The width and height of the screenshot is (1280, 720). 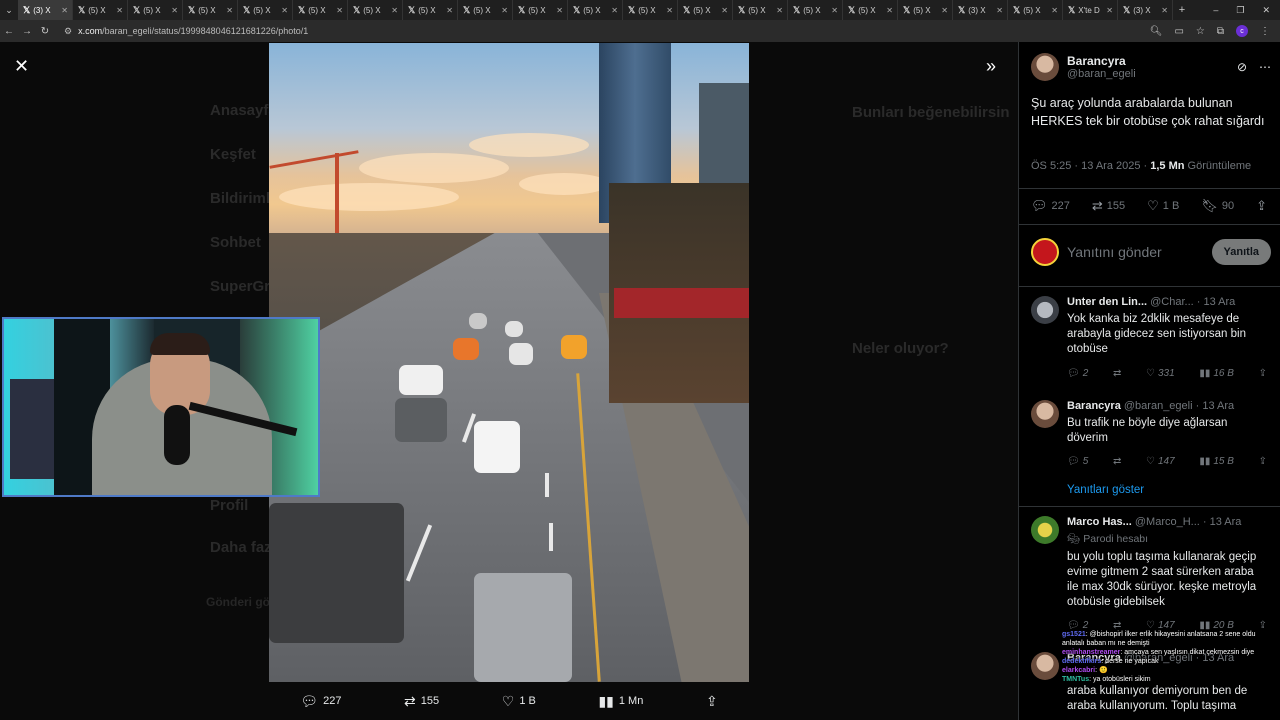 I want to click on photo-repost-button: ⇄ 155, so click(x=421, y=701).